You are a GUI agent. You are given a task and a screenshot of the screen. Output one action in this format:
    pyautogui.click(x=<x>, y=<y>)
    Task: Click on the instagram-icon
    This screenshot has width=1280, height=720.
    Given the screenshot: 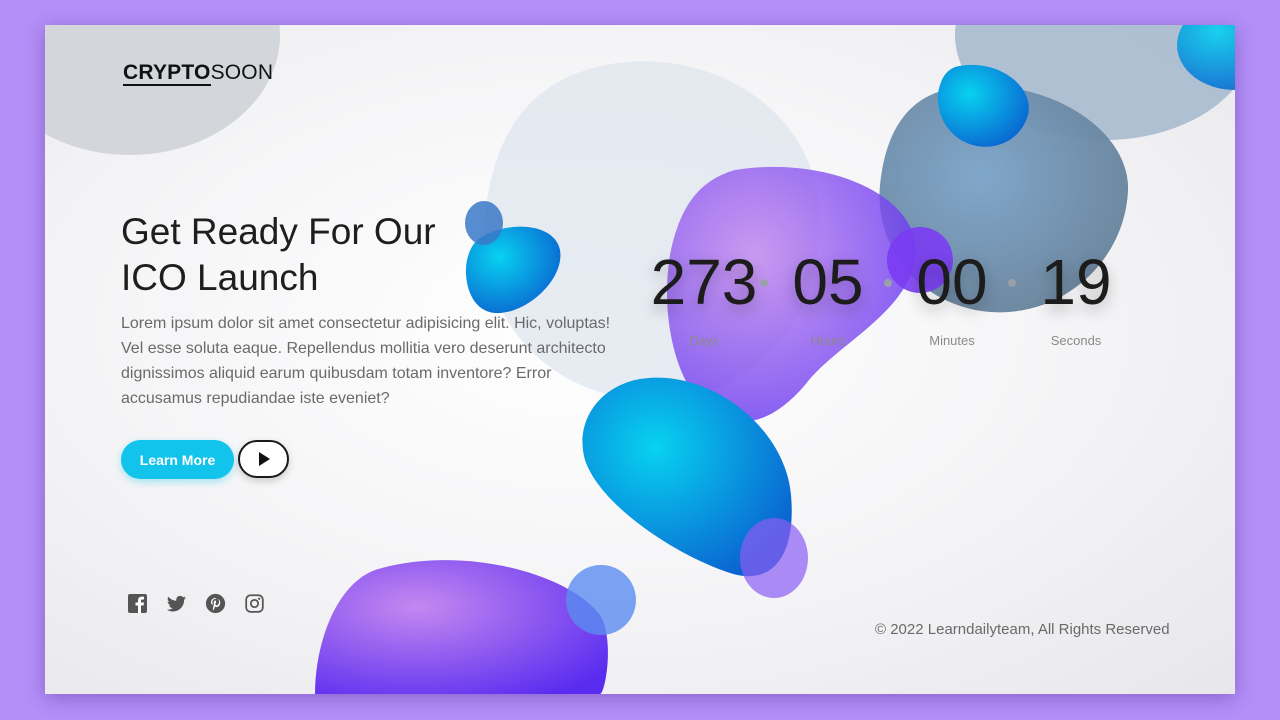 What is the action you would take?
    pyautogui.click(x=254, y=603)
    